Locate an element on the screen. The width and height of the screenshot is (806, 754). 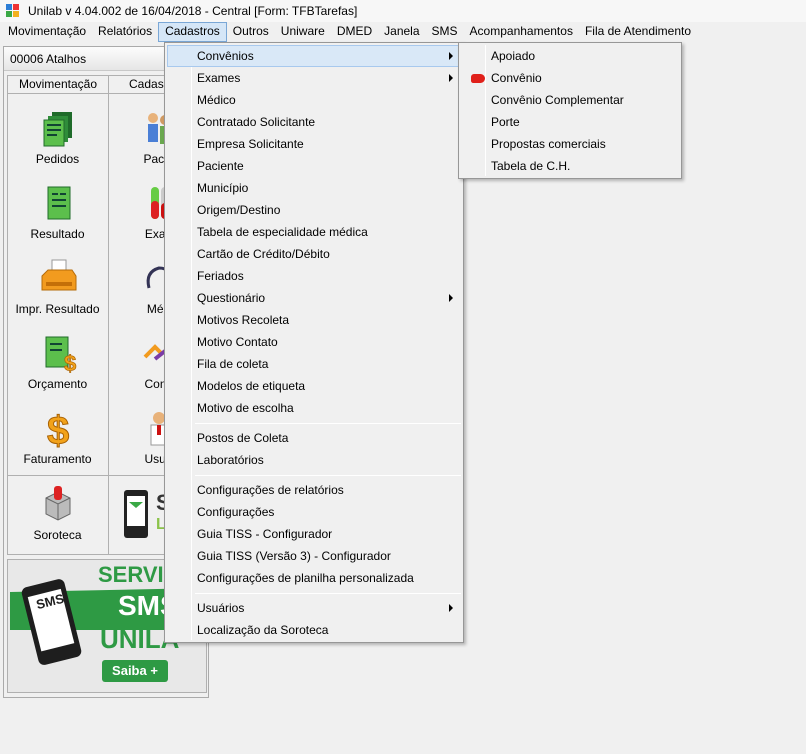
menu-item-label: Questionário is located at coordinates (231, 298).